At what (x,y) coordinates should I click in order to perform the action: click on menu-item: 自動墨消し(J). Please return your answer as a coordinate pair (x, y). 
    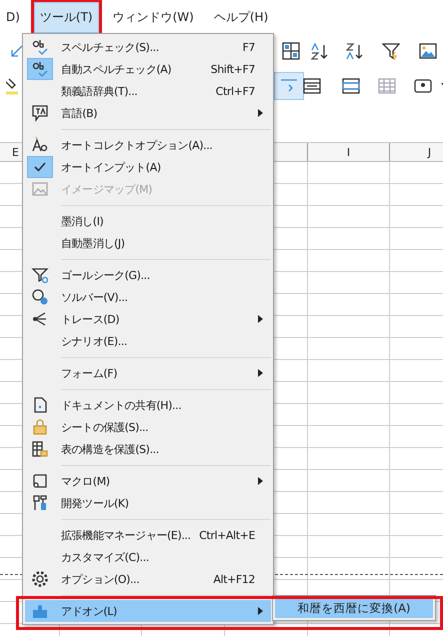
    Looking at the image, I should click on (148, 243).